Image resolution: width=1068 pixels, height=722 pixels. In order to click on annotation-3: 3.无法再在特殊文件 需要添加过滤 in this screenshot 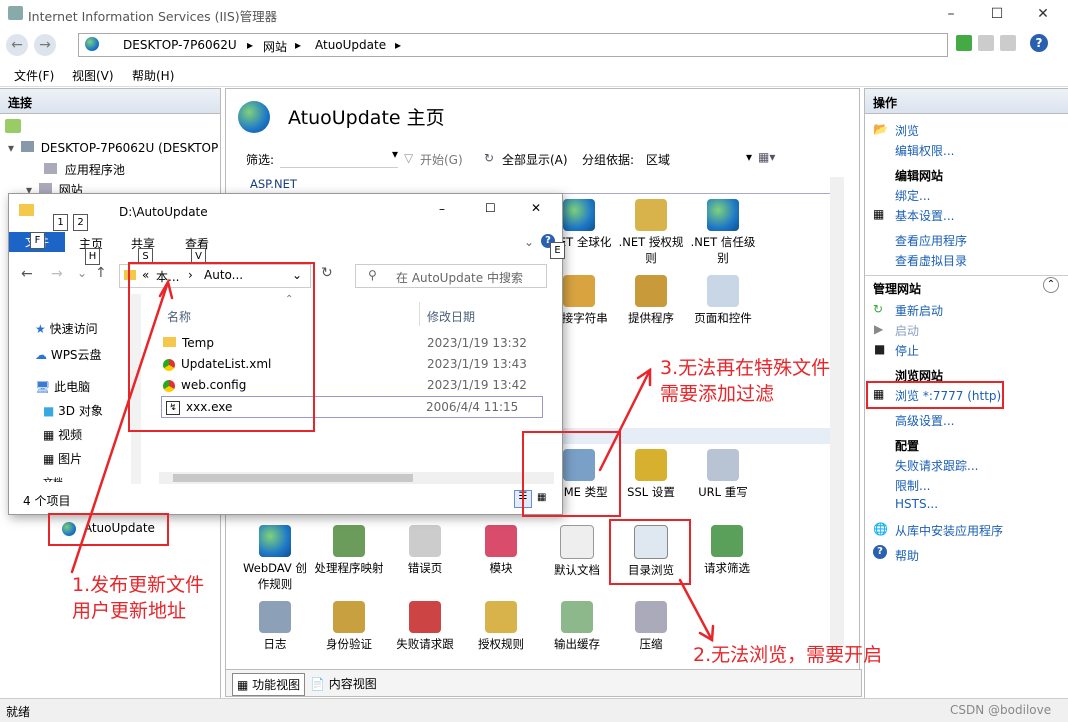, I will do `click(745, 381)`.